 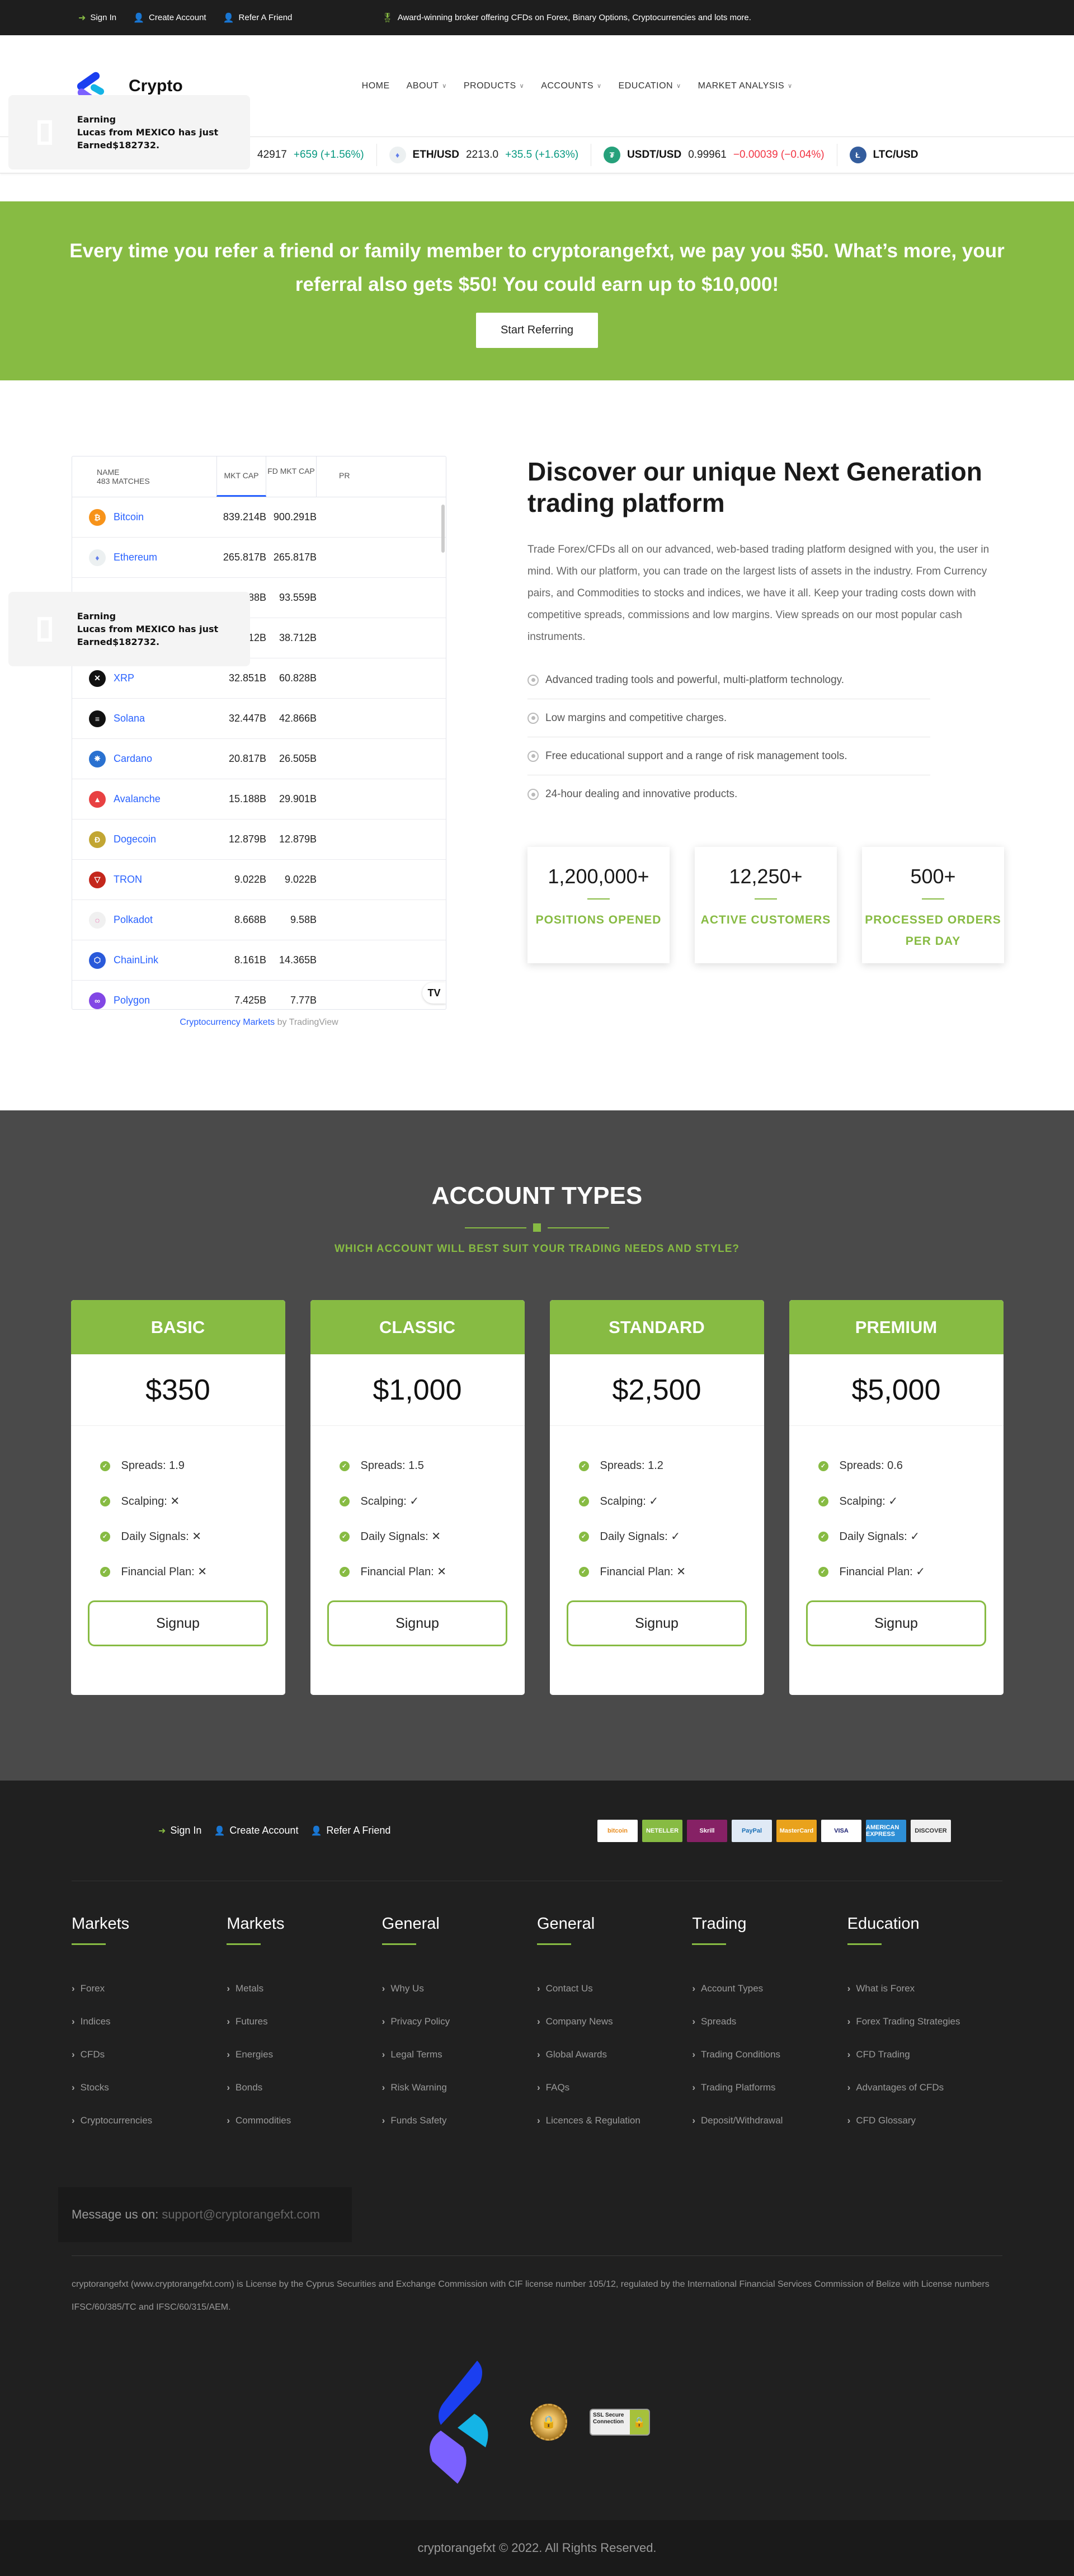 I want to click on coin-name-cell: ♦ Ethereum, so click(x=144, y=557).